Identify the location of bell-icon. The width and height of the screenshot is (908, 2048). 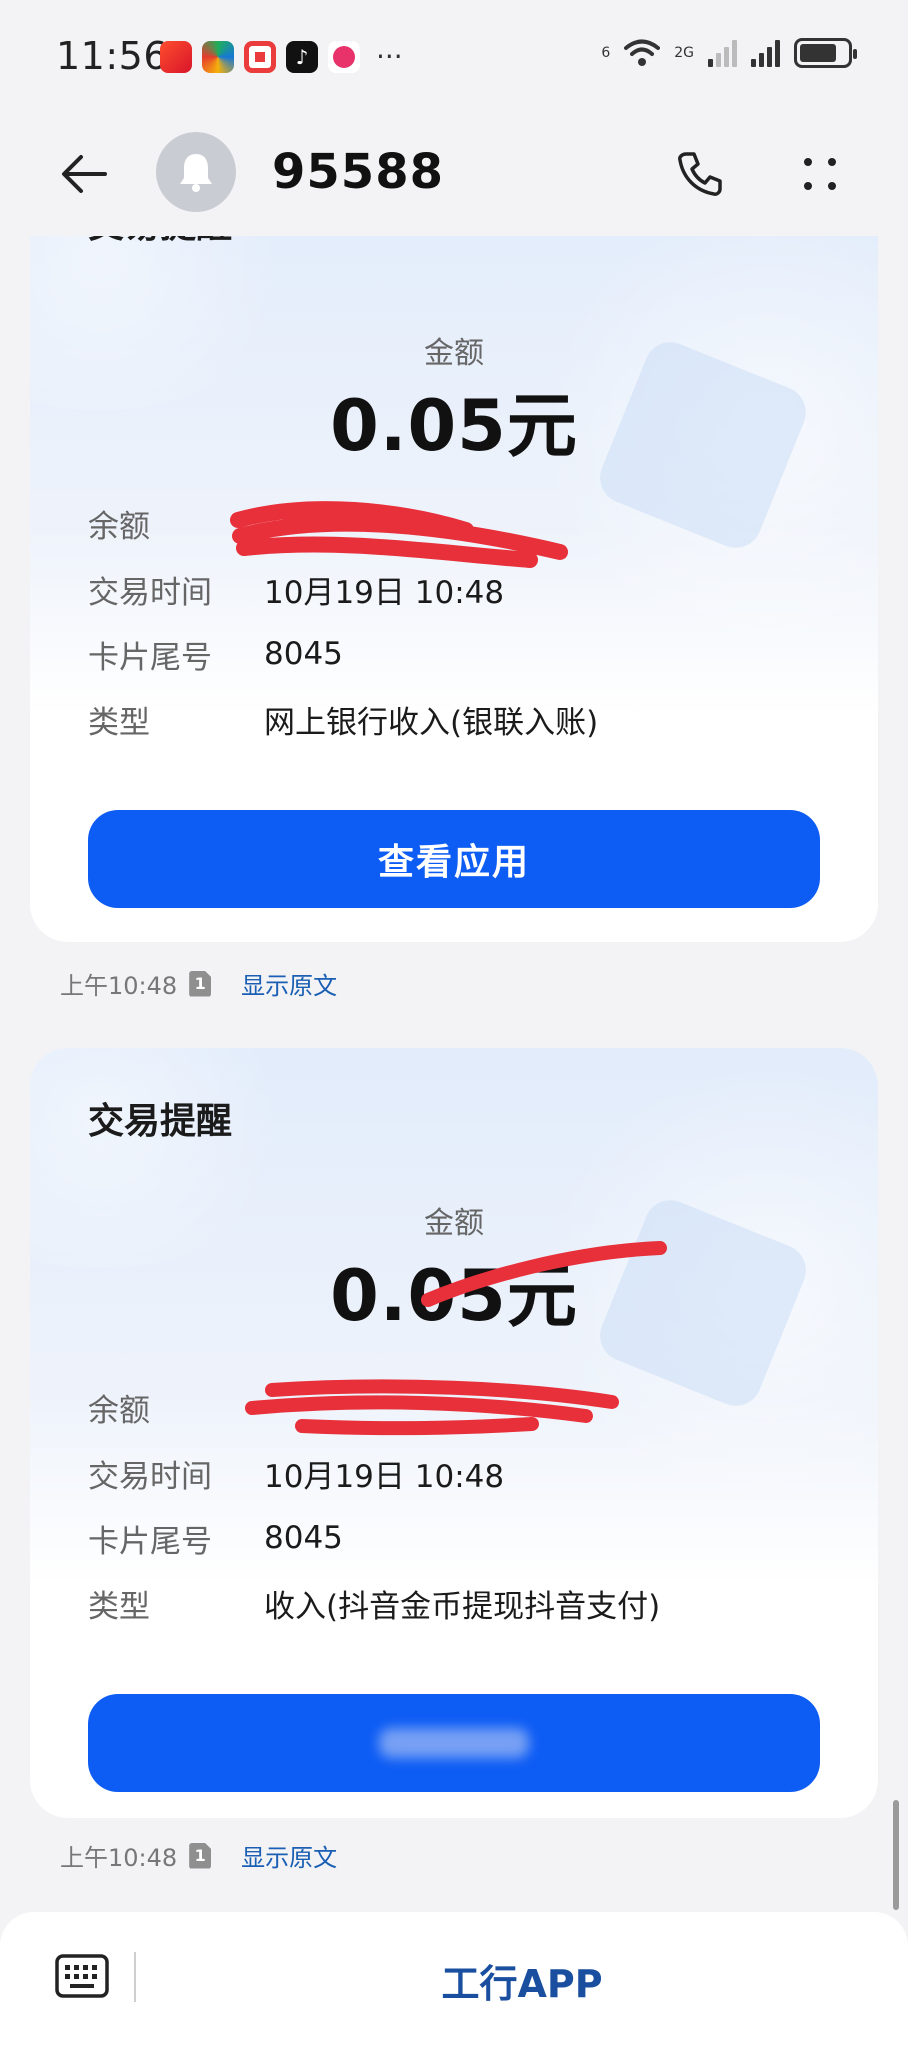
(196, 173).